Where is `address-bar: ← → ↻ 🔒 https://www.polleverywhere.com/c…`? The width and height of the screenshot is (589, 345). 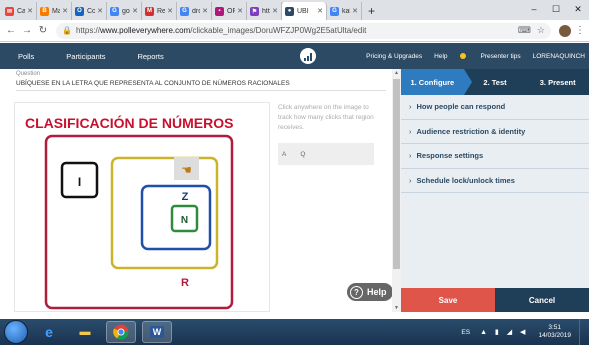 address-bar: ← → ↻ 🔒 https://www.polleverywhere.com/c… is located at coordinates (294, 31).